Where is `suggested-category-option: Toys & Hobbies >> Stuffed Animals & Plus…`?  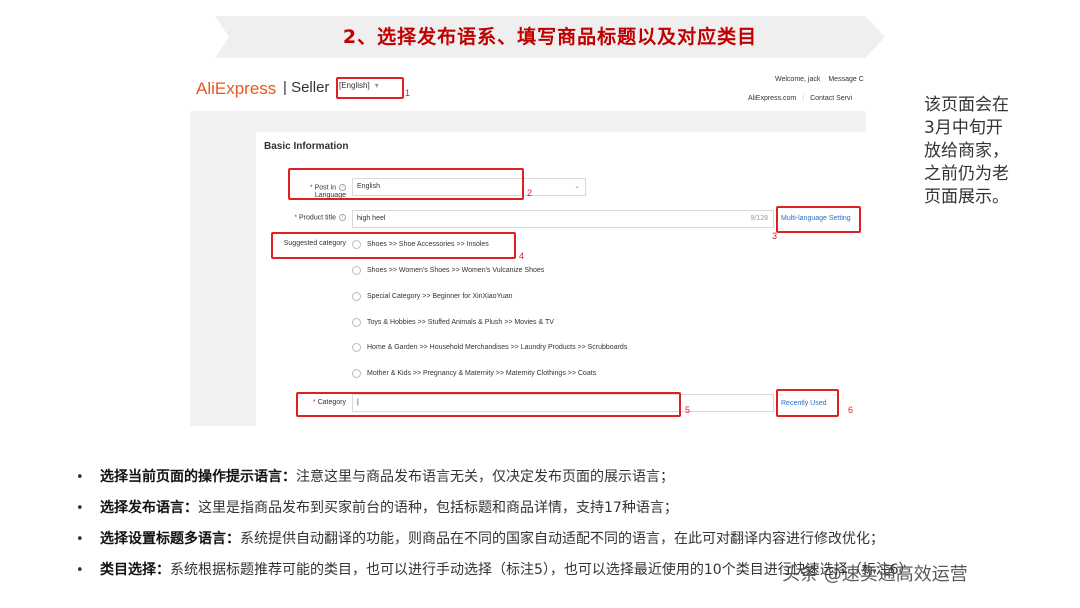
suggested-category-option: Toys & Hobbies >> Stuffed Animals & Plus… is located at coordinates (453, 323).